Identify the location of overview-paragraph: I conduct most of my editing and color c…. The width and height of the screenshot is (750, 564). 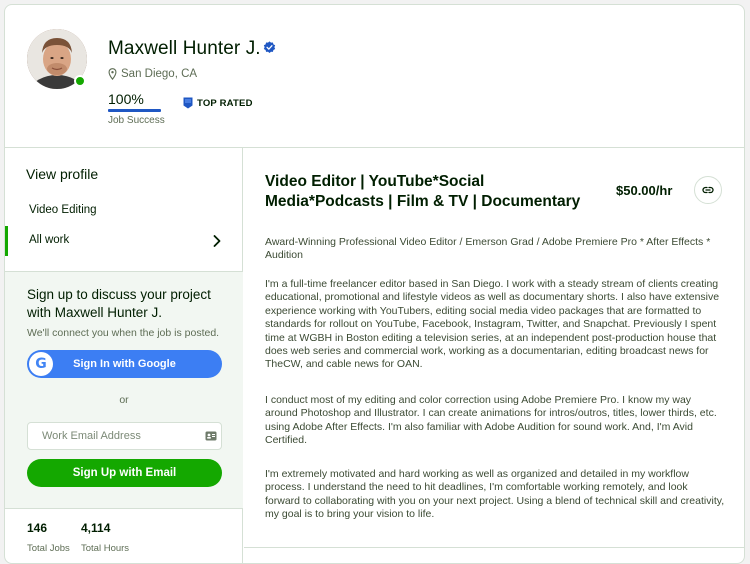
(491, 420).